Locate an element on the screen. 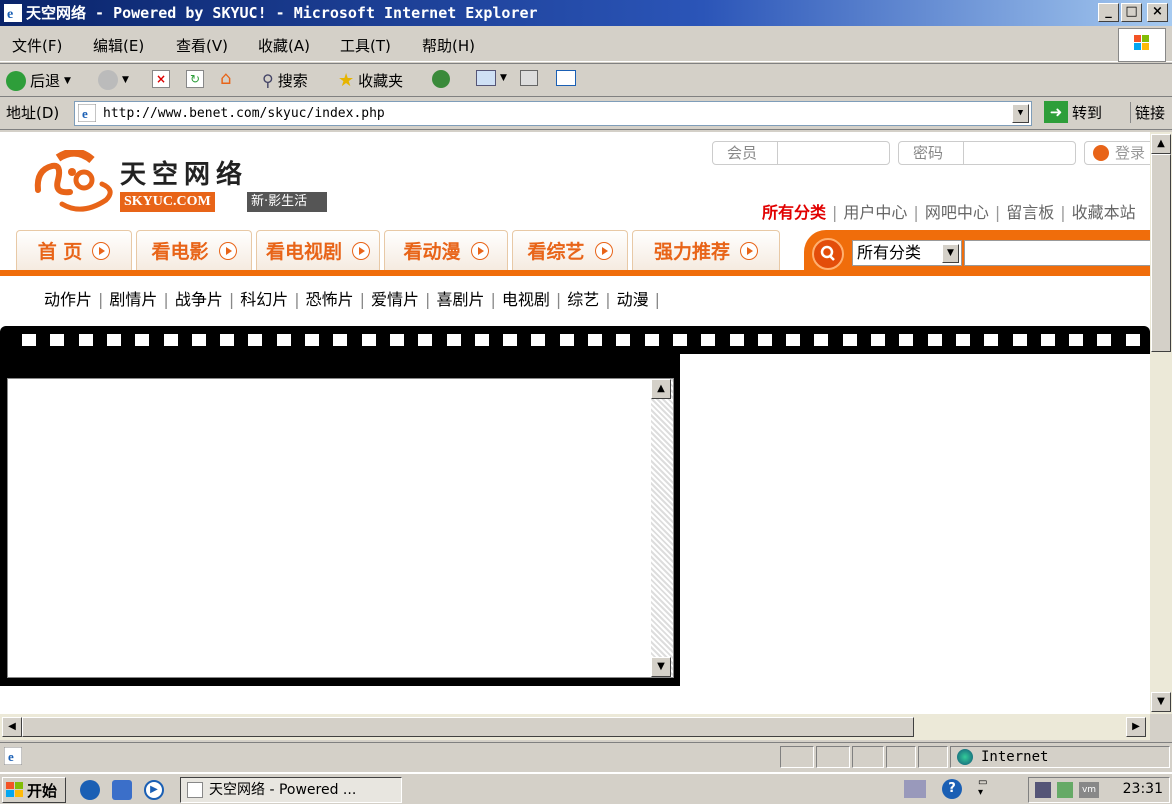 The width and height of the screenshot is (1172, 804). subnav-item: 电视剧 is located at coordinates (526, 299).